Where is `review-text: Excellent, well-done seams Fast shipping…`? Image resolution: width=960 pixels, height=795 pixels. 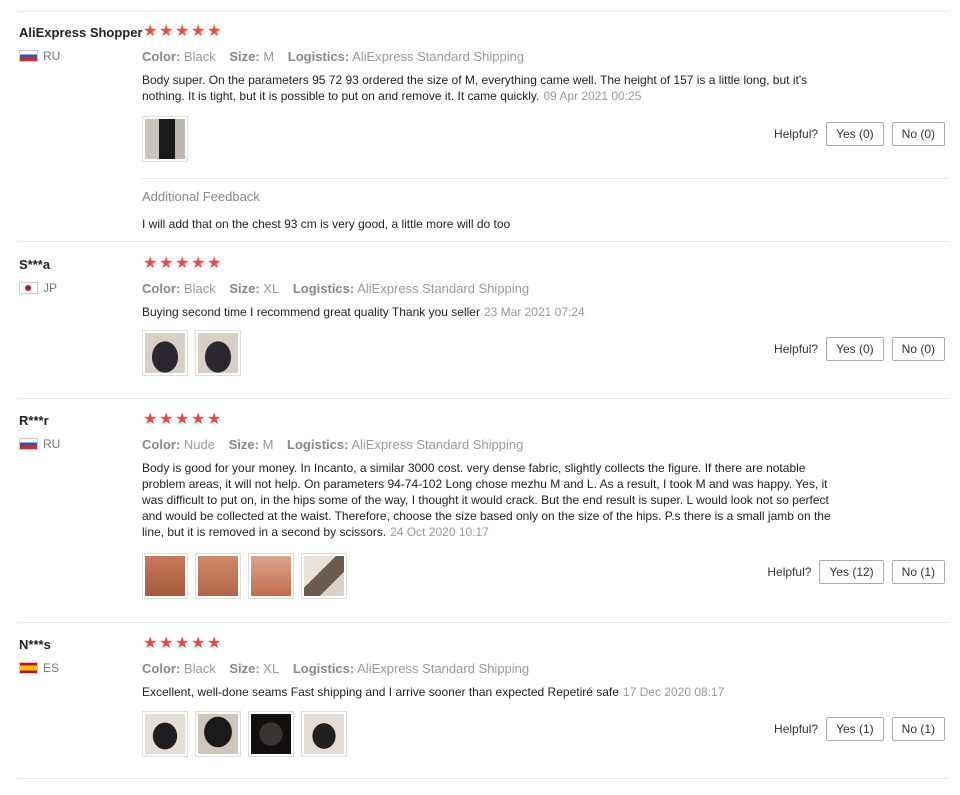
review-text: Excellent, well-done seams Fast shipping… is located at coordinates (433, 692).